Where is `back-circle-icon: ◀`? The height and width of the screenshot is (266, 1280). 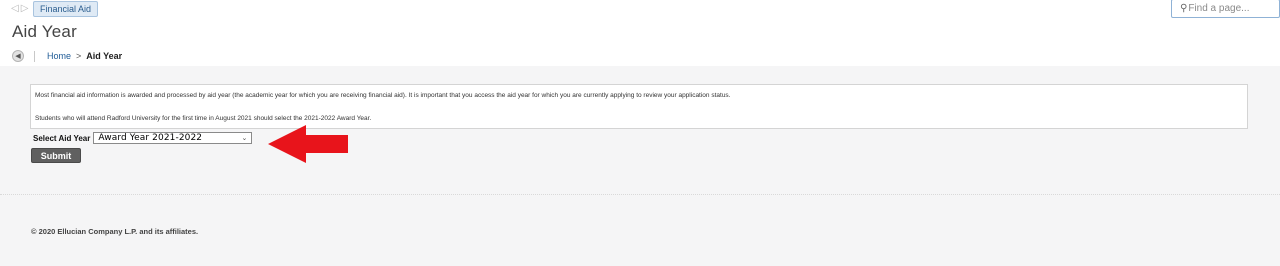 back-circle-icon: ◀ is located at coordinates (18, 56).